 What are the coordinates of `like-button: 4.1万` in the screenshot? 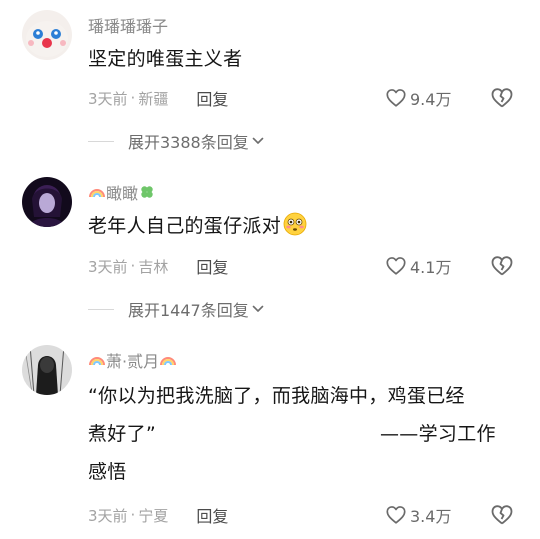 It's located at (418, 266).